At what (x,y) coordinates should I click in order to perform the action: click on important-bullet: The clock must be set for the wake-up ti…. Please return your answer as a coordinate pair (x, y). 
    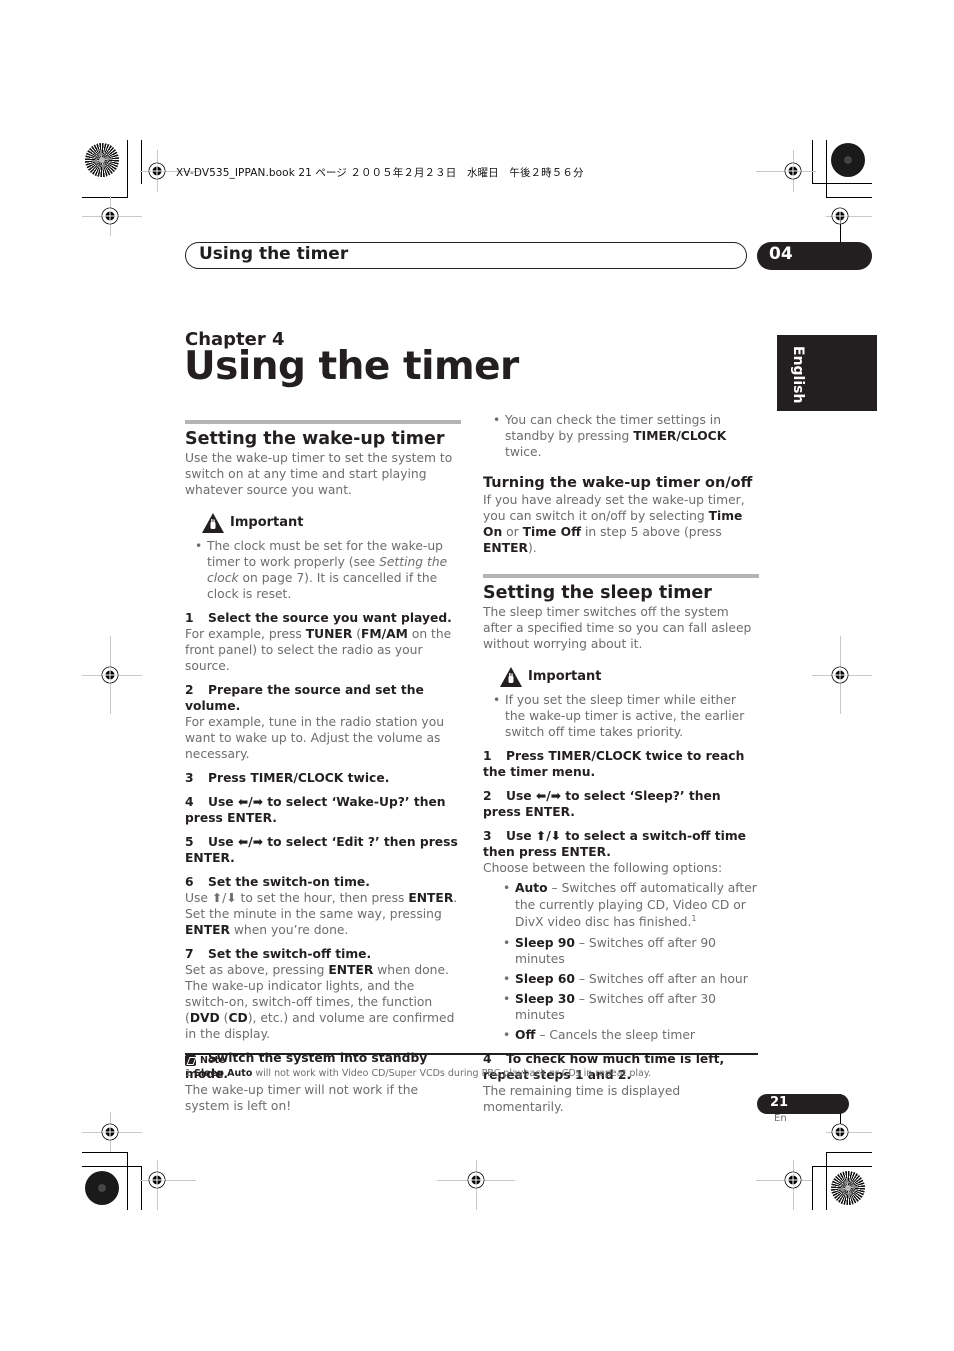
    Looking at the image, I should click on (323, 570).